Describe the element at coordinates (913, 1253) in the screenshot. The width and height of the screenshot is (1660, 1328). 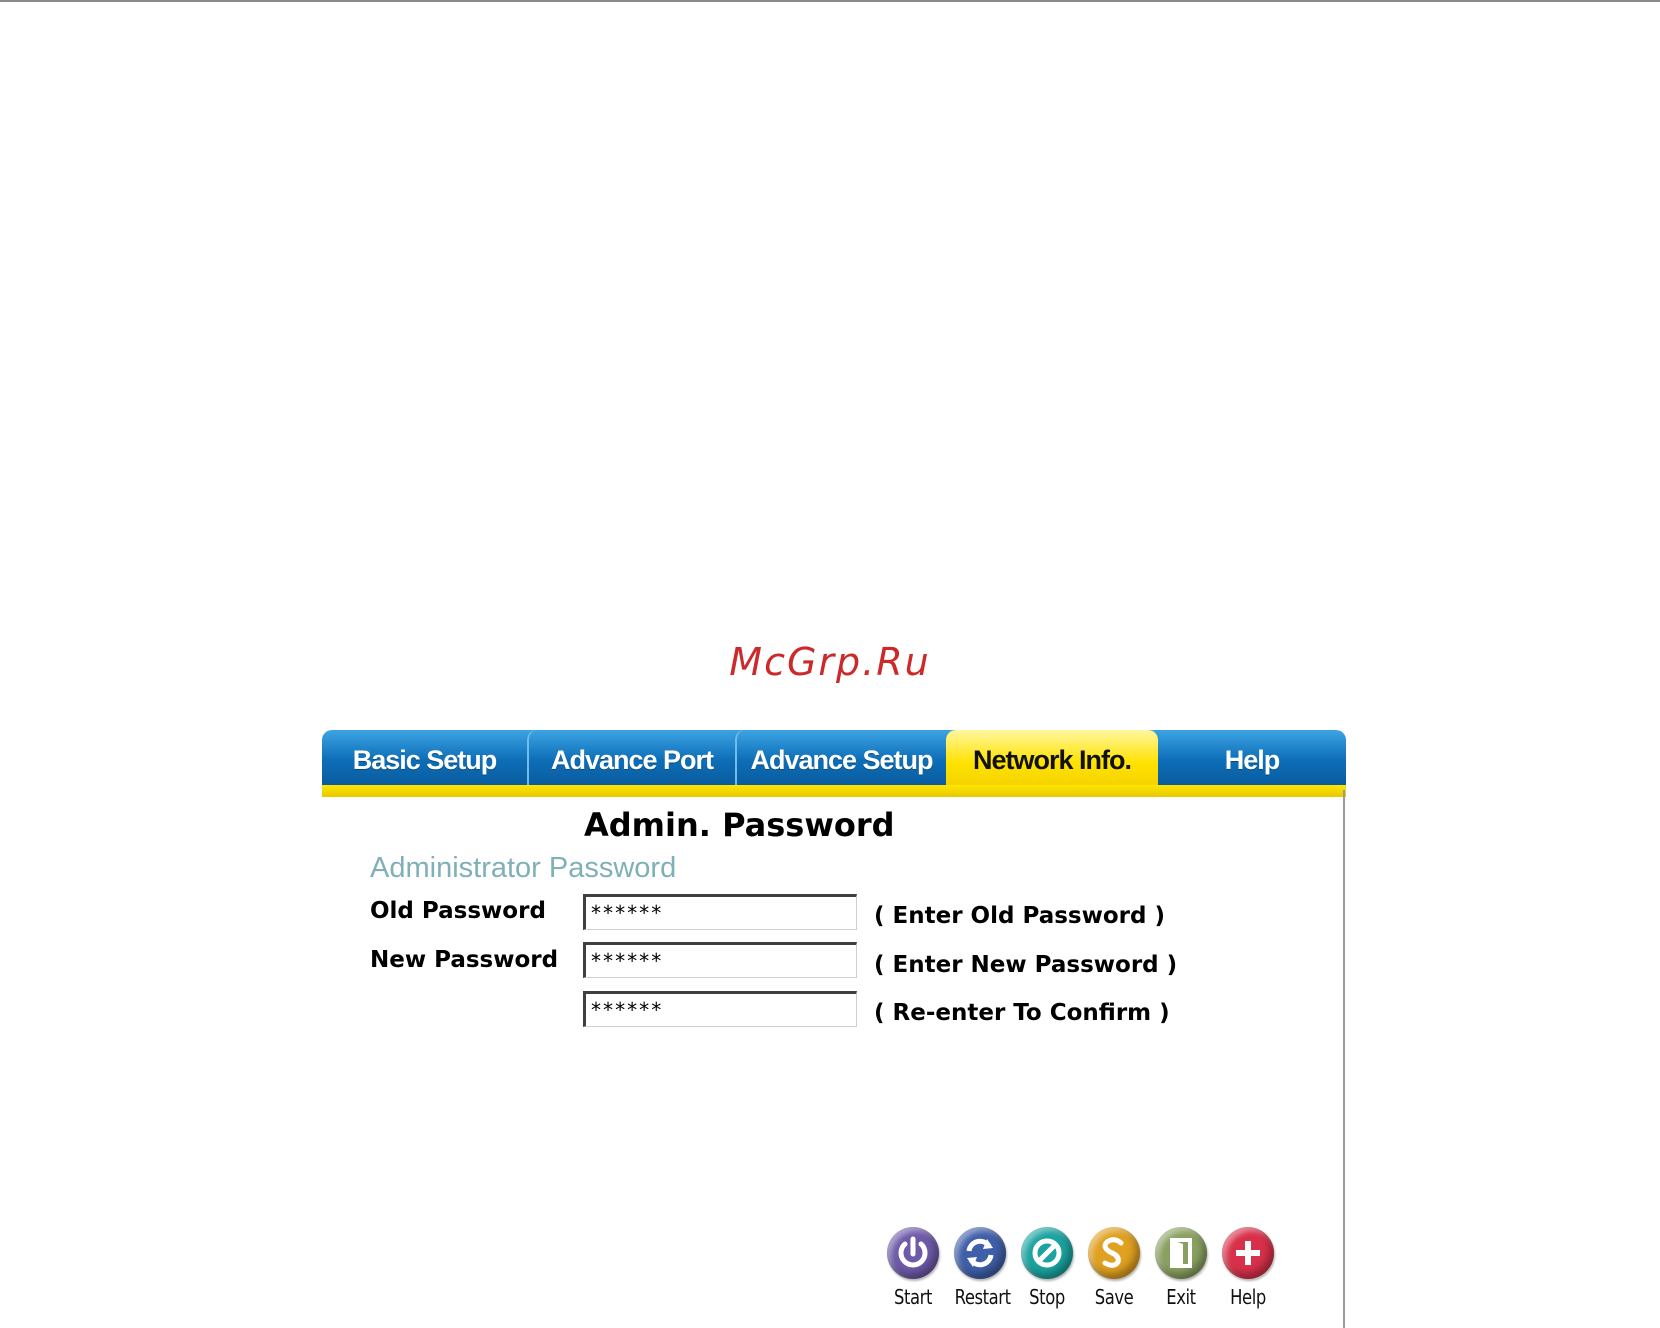
I see `power-icon` at that location.